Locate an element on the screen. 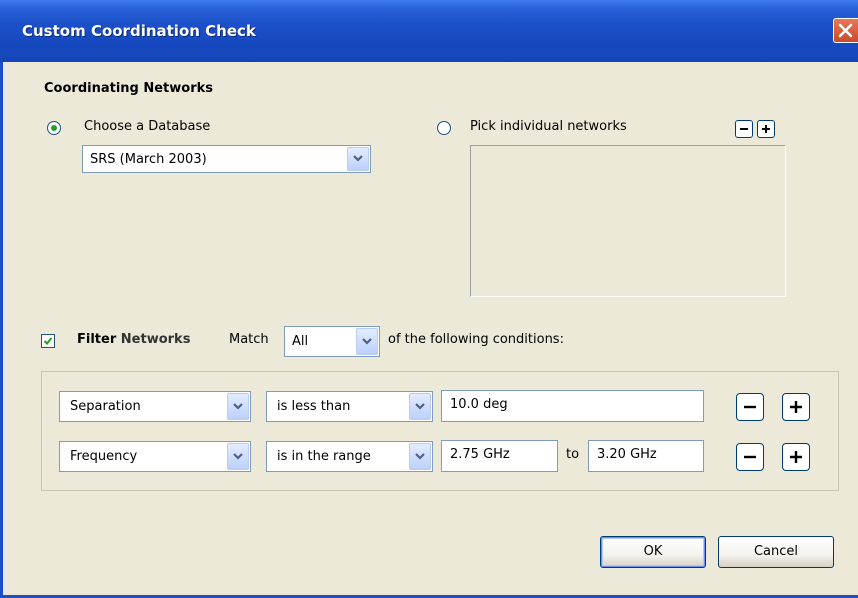 Image resolution: width=858 pixels, height=598 pixels. condition-2-from-field is located at coordinates (500, 454).